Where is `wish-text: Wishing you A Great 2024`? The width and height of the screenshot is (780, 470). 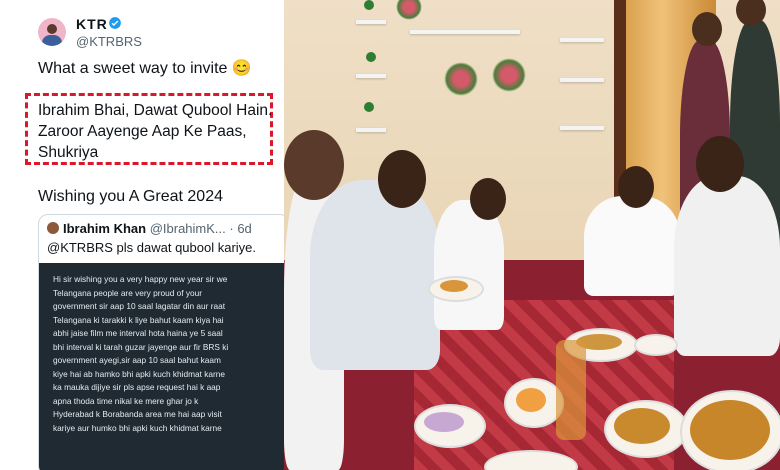
wish-text: Wishing you A Great 2024 is located at coordinates (130, 196).